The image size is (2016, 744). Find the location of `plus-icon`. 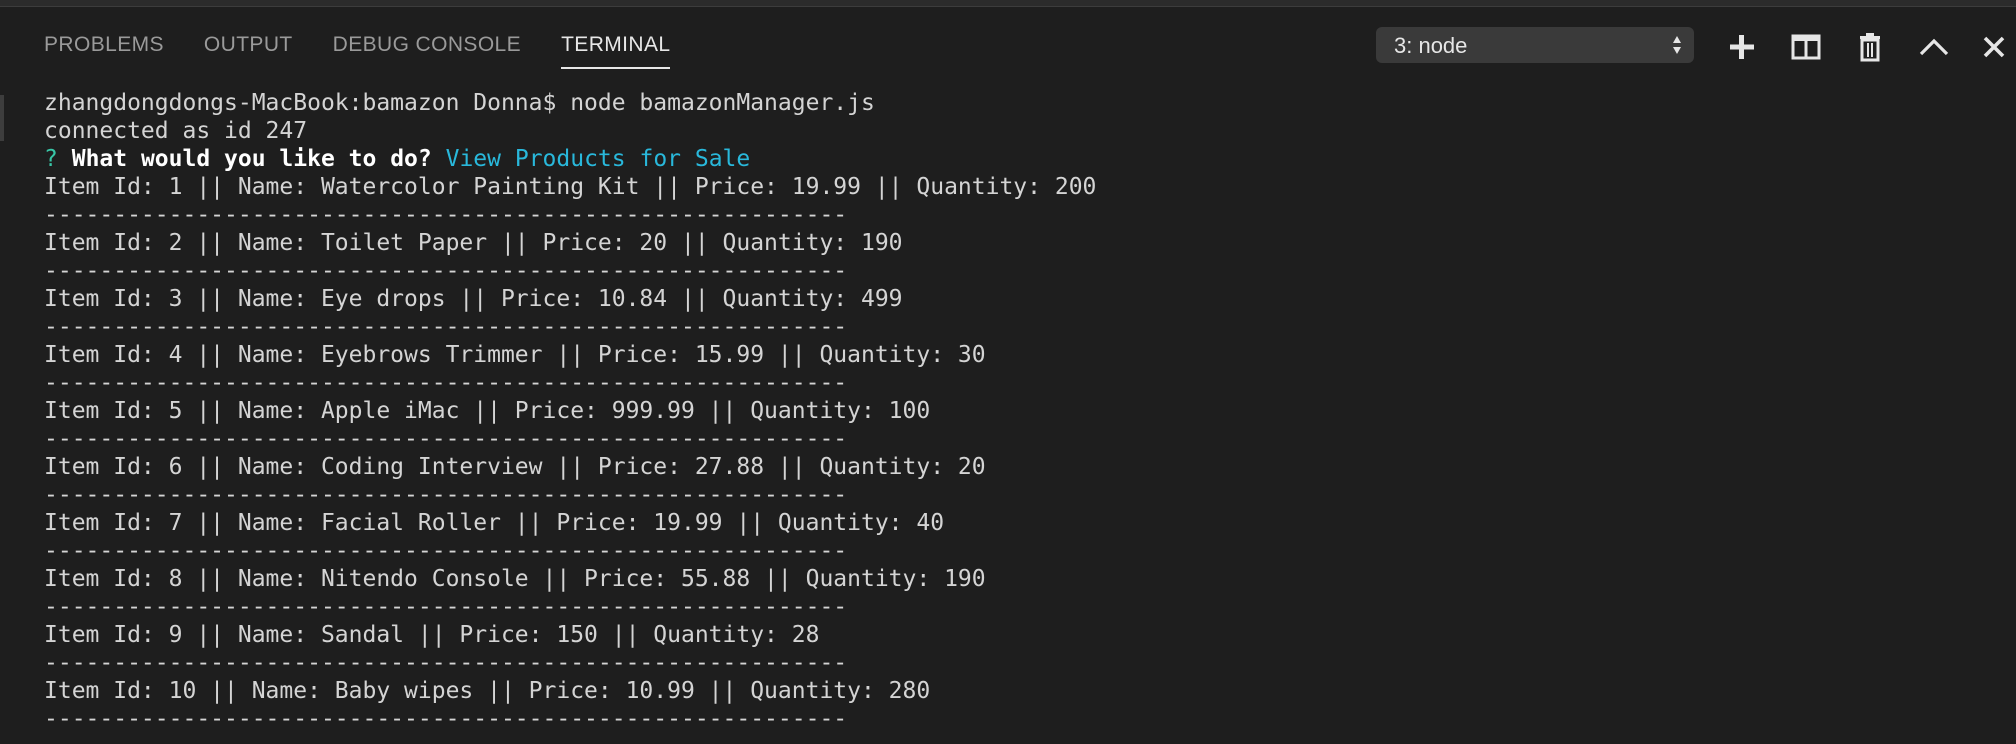

plus-icon is located at coordinates (1742, 47).